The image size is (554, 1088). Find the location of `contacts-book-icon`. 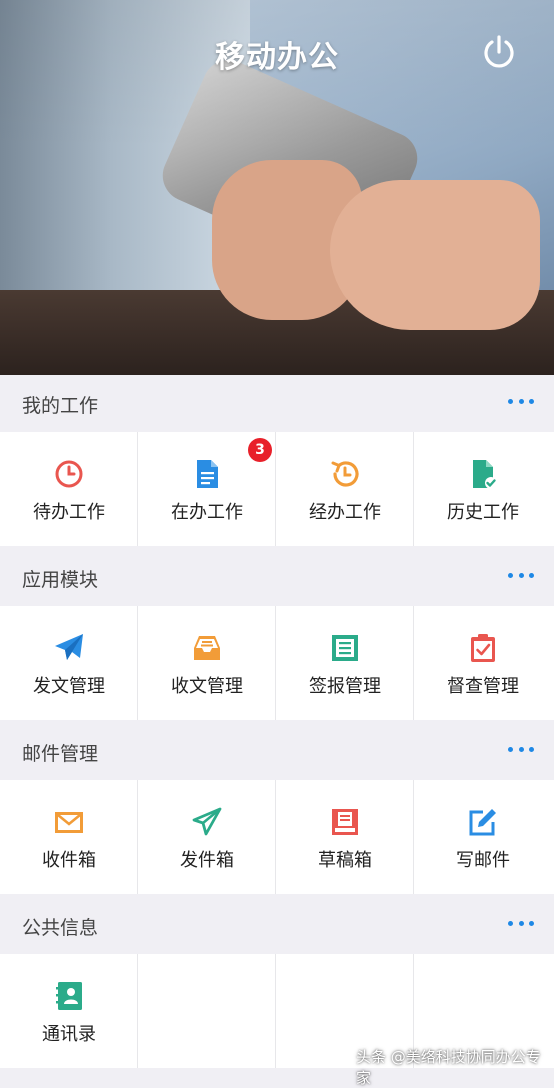

contacts-book-icon is located at coordinates (69, 996).